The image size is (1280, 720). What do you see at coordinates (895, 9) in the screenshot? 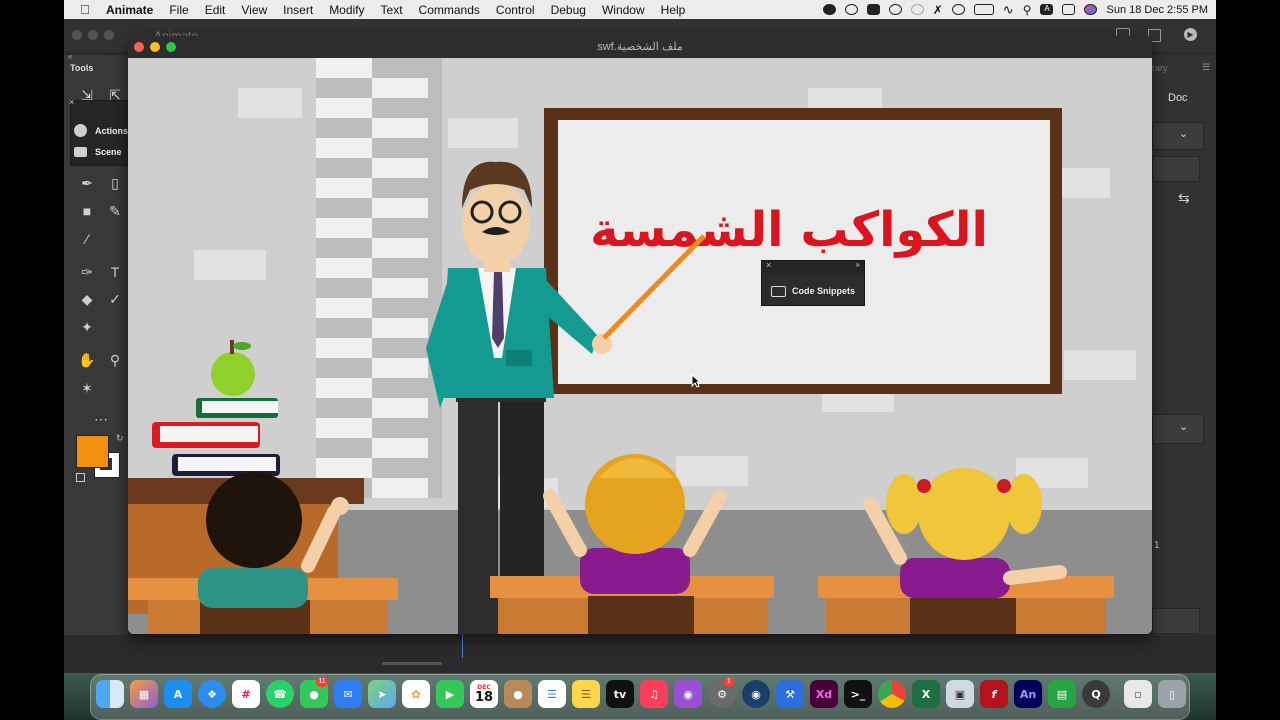
I see `headset-icon` at bounding box center [895, 9].